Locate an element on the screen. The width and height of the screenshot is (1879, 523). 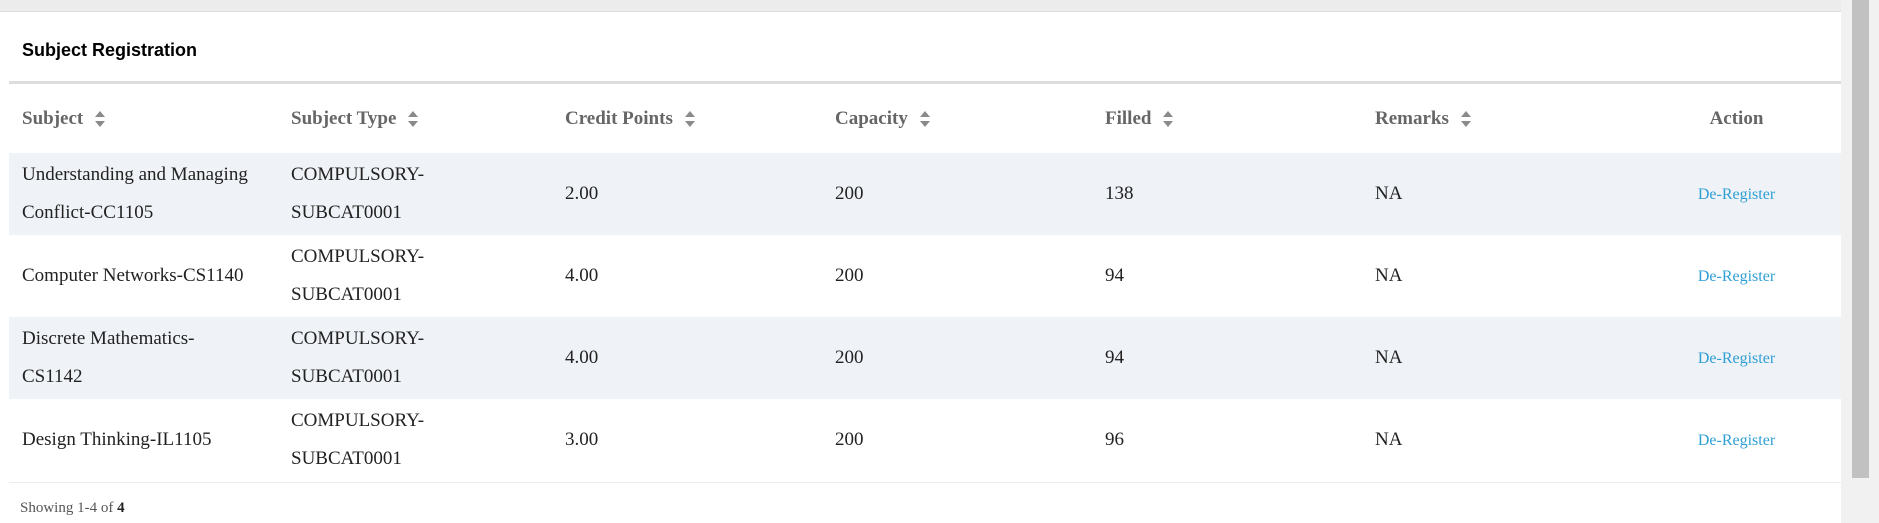
subject-line: Understanding and Managing is located at coordinates (135, 174).